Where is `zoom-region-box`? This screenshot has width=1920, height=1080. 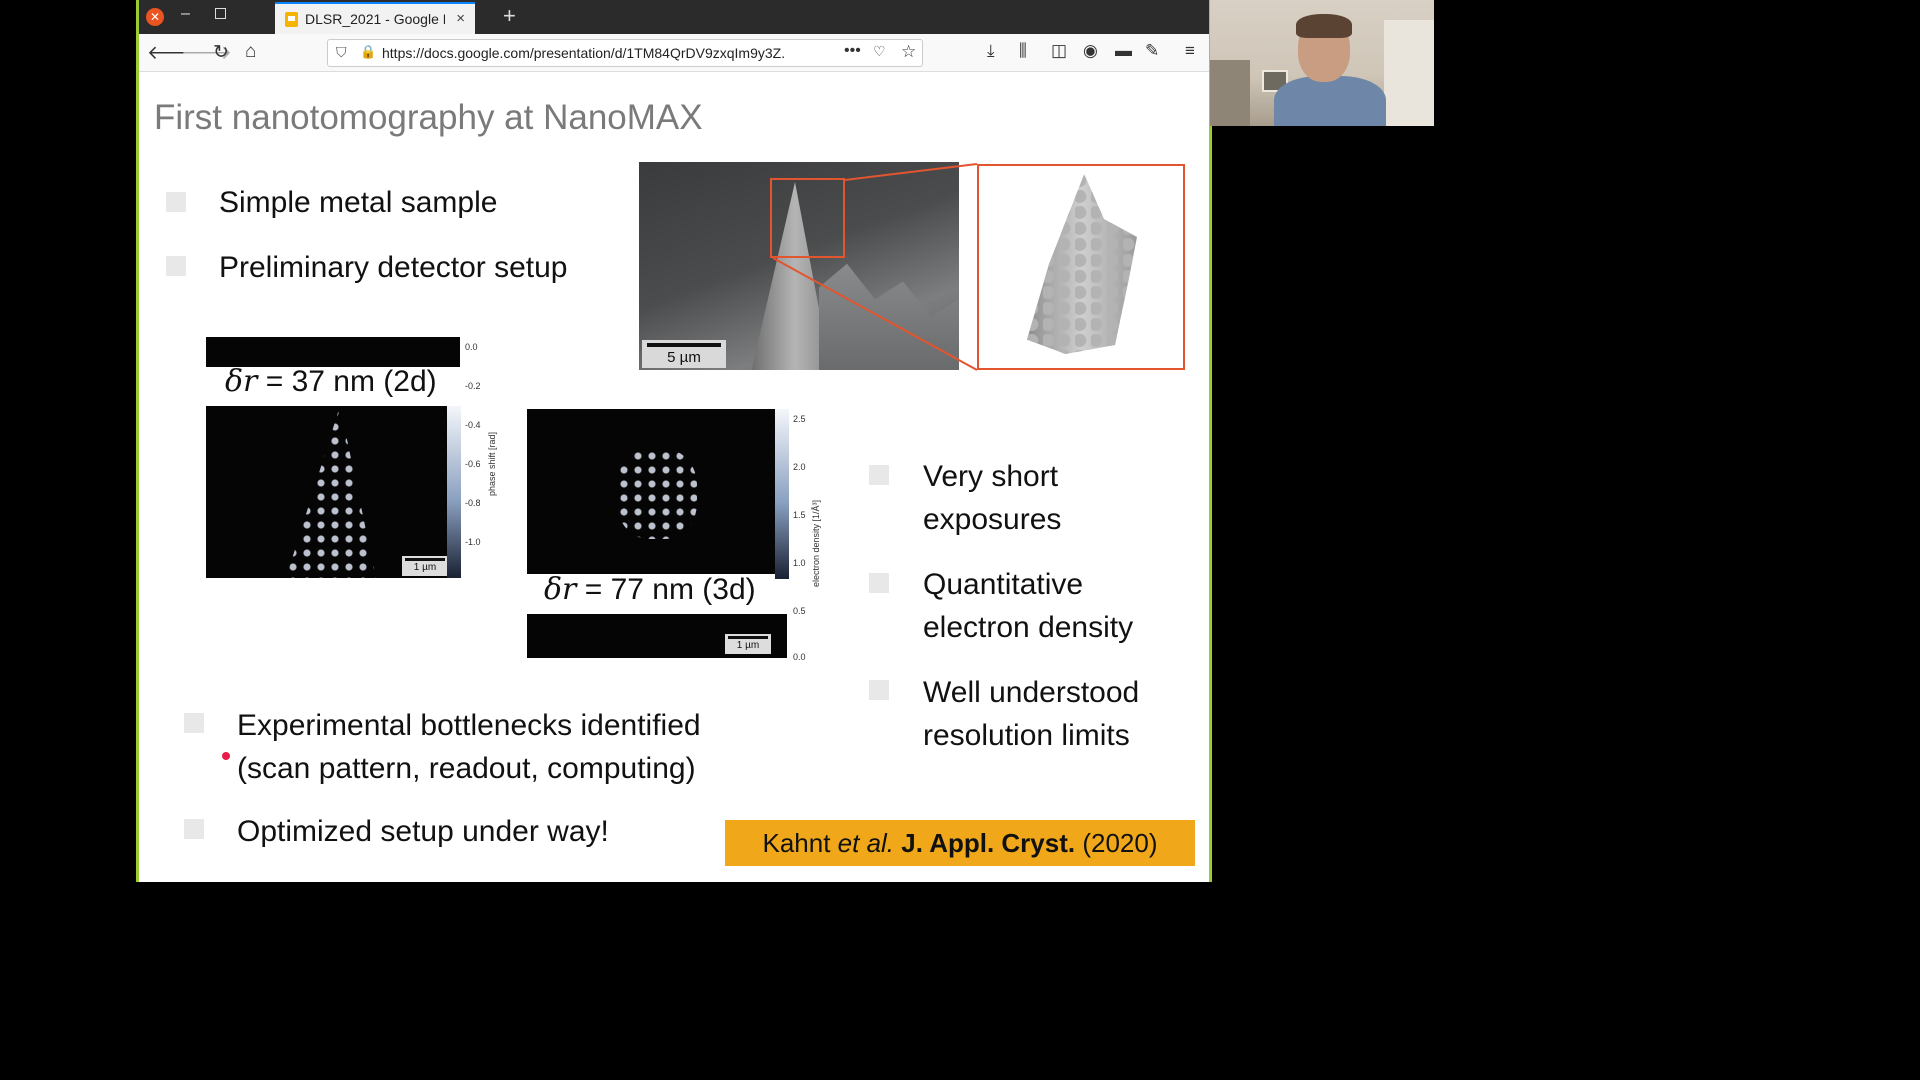
zoom-region-box is located at coordinates (807, 218).